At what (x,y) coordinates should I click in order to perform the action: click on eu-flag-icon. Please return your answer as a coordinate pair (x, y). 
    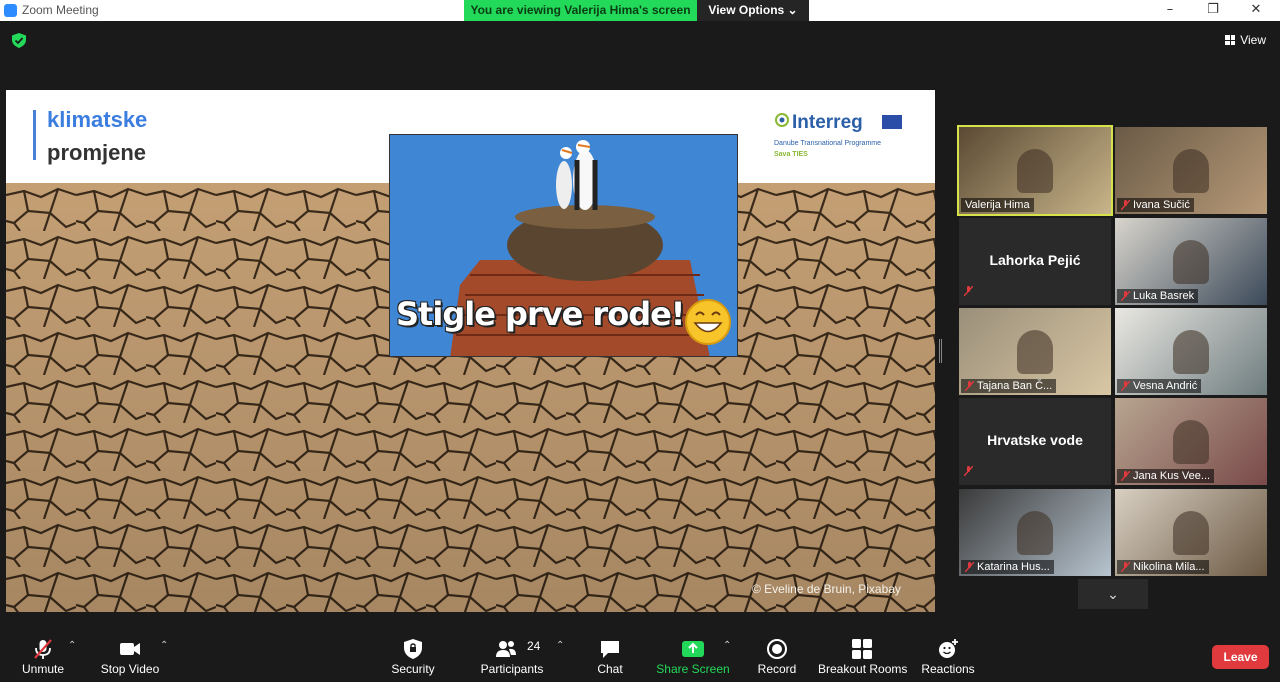
    Looking at the image, I should click on (892, 122).